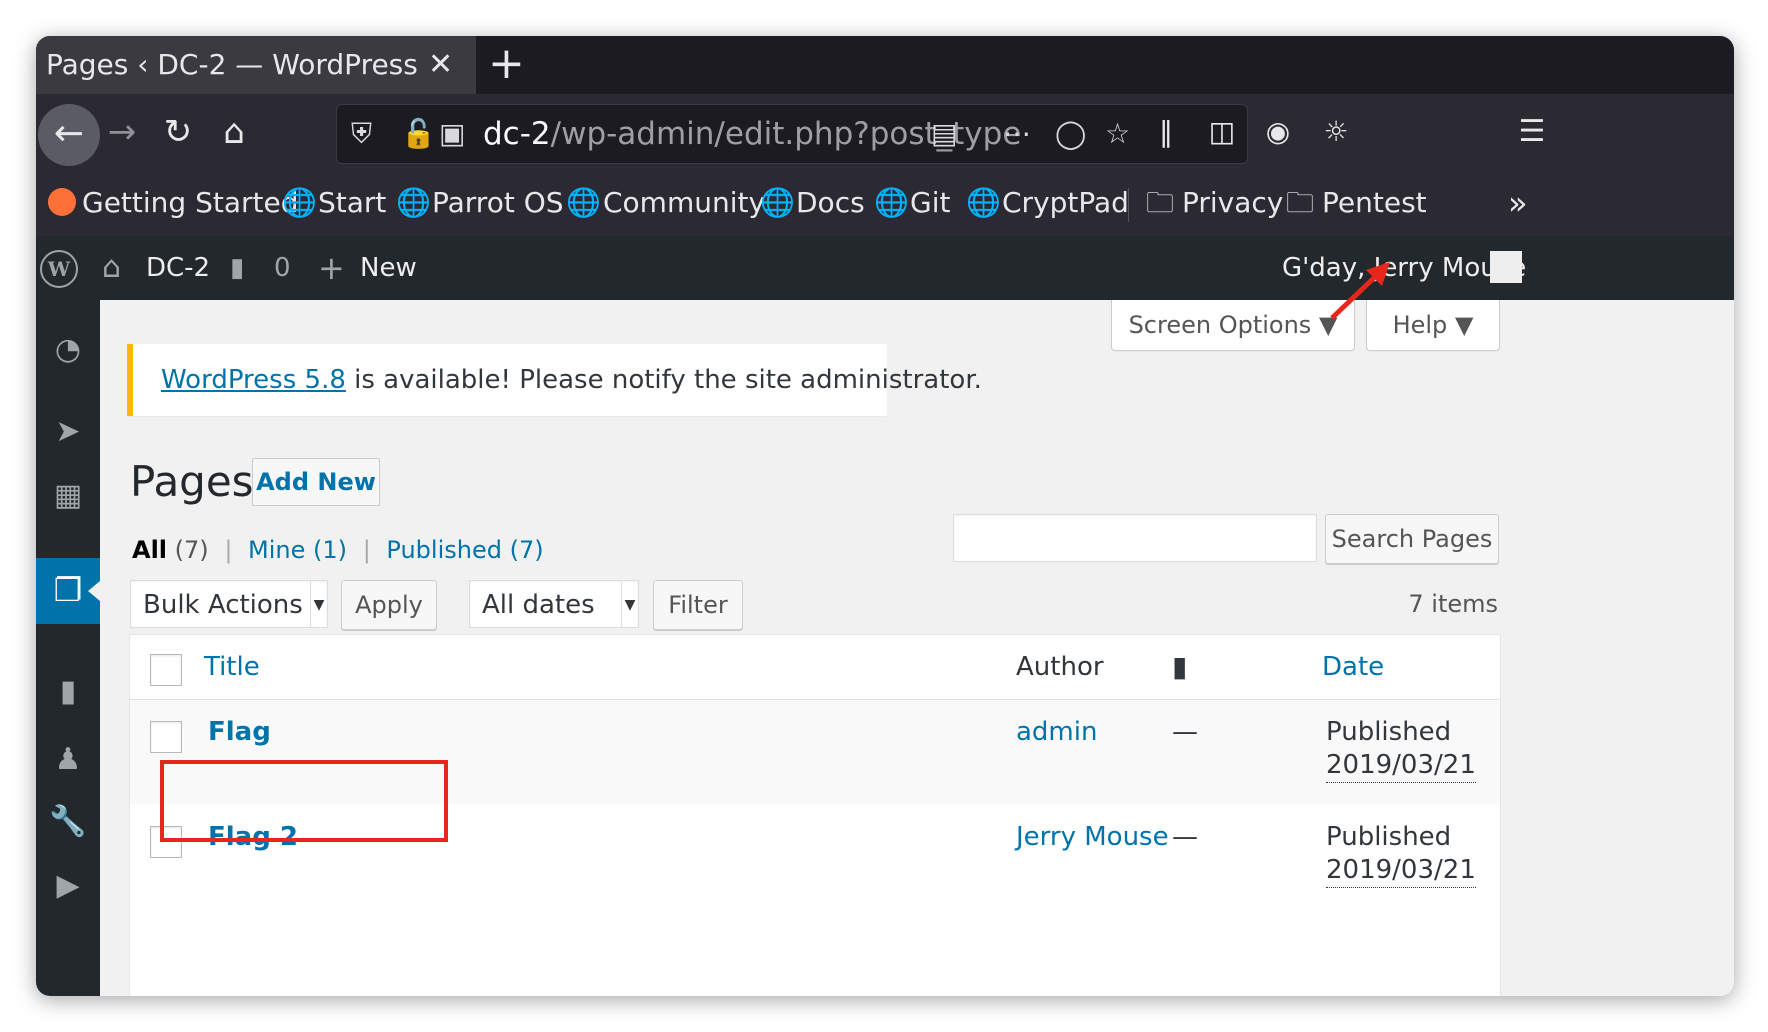  Describe the element at coordinates (440, 65) in the screenshot. I see `tab-close-icon: ✕` at that location.